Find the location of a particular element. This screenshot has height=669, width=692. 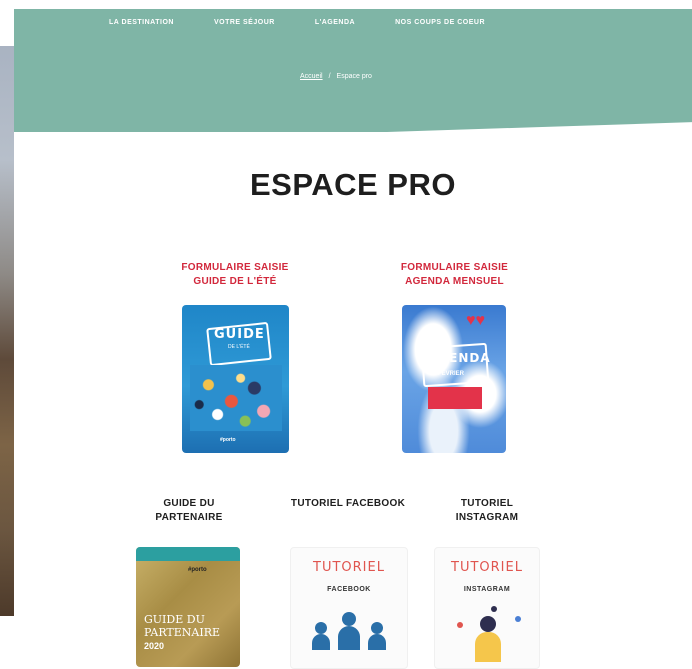

people-icon is located at coordinates (349, 630).